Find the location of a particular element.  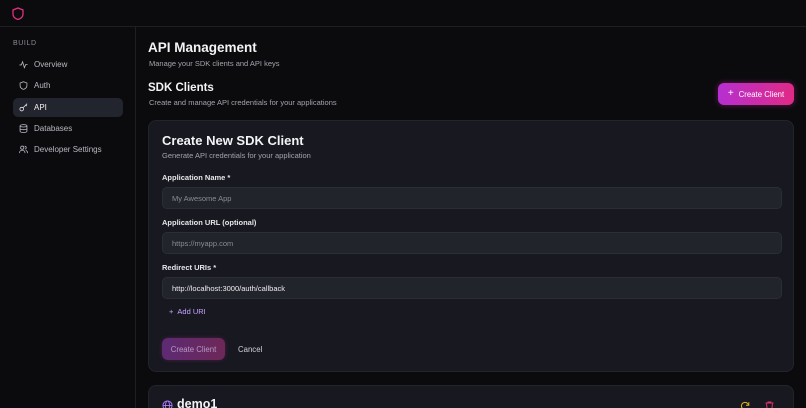

database-icon is located at coordinates (23, 128).